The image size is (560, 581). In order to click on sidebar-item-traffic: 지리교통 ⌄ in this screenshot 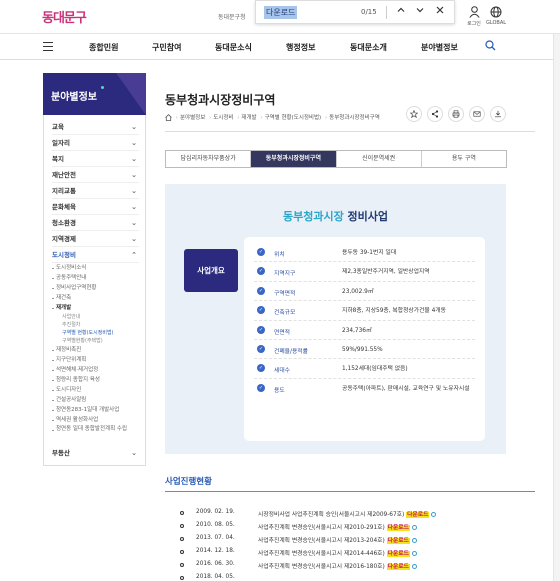, I will do `click(95, 191)`.